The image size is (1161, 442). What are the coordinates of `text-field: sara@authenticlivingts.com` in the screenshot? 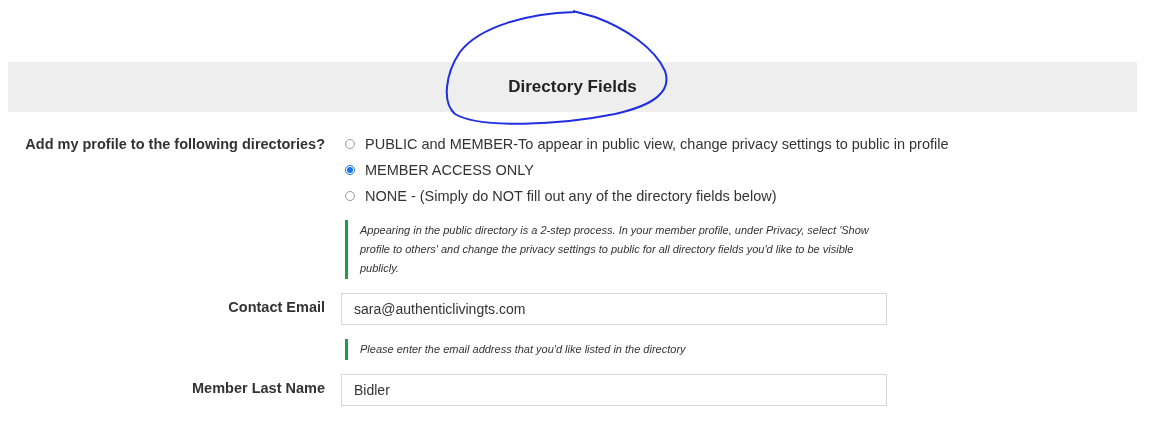 It's located at (614, 309).